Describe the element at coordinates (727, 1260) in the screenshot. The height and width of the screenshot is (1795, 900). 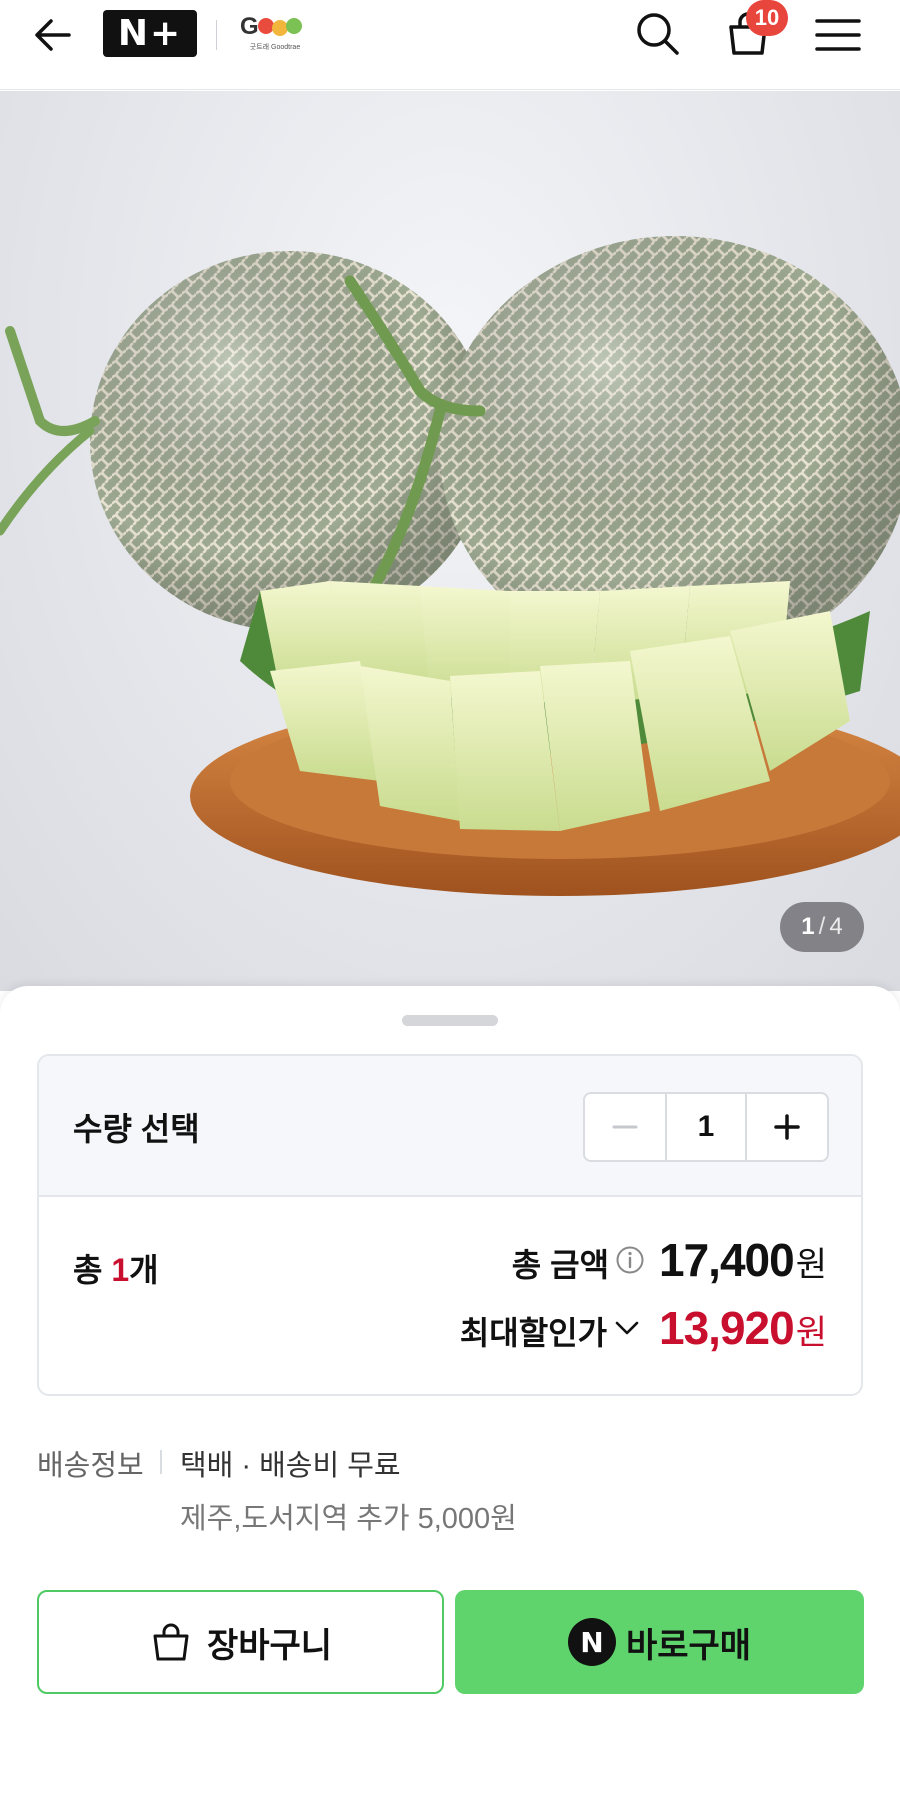
I see `total-amount-value: 17,400` at that location.